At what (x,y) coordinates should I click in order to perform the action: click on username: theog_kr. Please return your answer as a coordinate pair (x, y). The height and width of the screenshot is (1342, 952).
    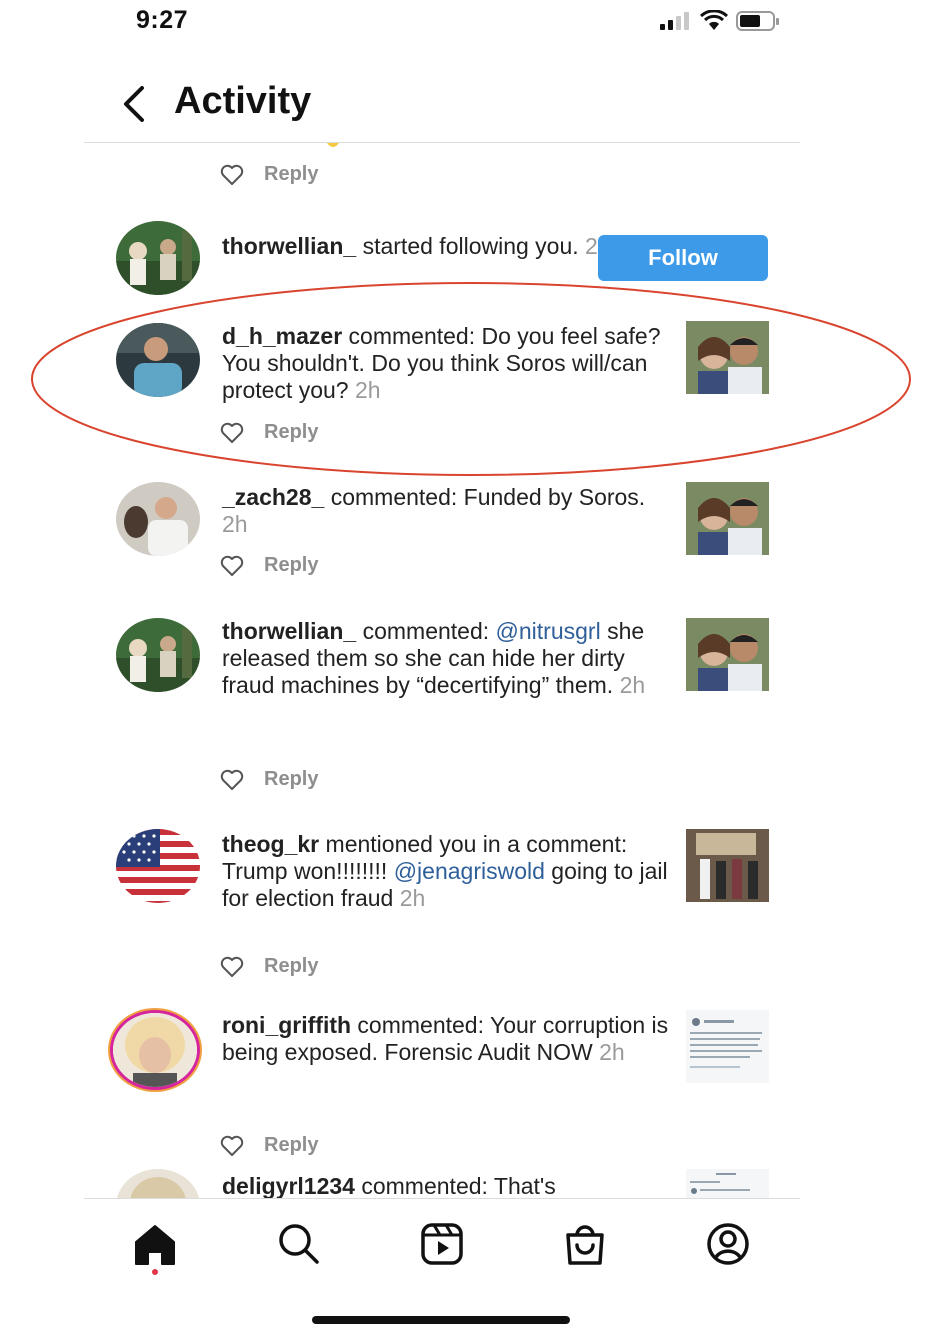
    Looking at the image, I should click on (270, 844).